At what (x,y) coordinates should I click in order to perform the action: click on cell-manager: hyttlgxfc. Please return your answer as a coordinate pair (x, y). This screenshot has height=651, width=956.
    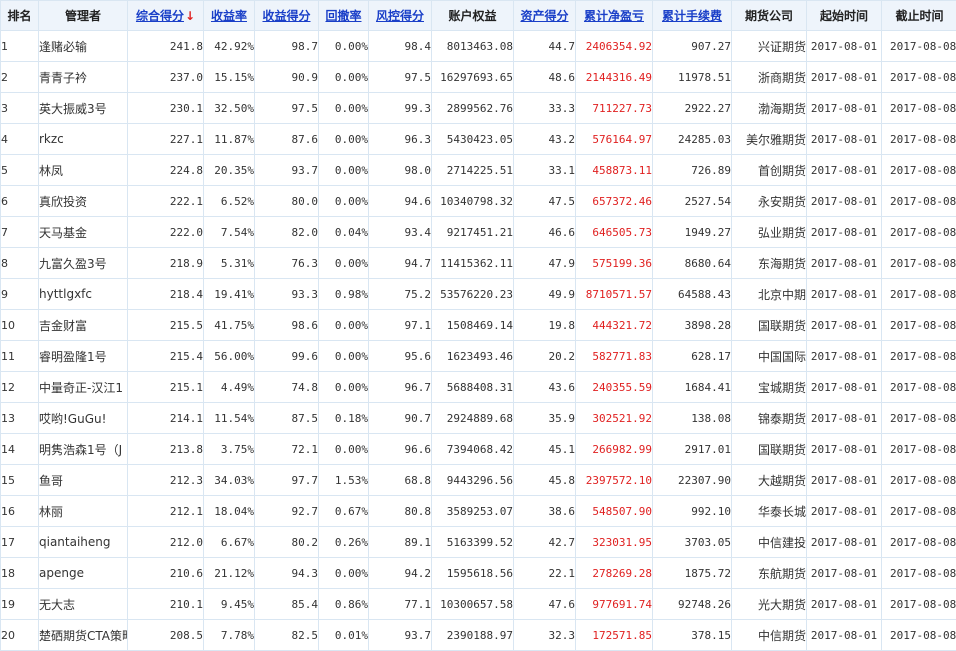
    Looking at the image, I should click on (83, 294).